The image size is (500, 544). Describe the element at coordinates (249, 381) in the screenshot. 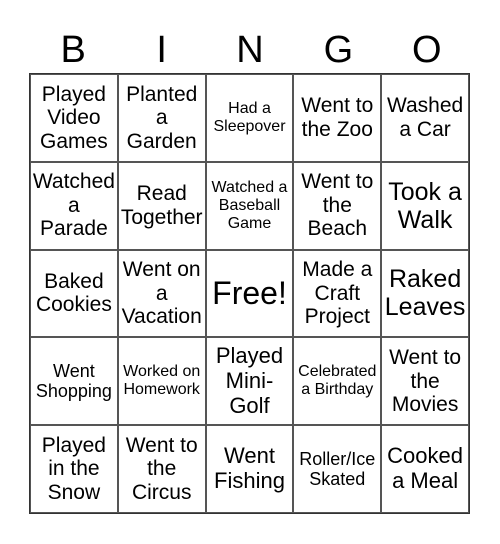

I see `bingo-cell: Played Mini-Golf` at that location.